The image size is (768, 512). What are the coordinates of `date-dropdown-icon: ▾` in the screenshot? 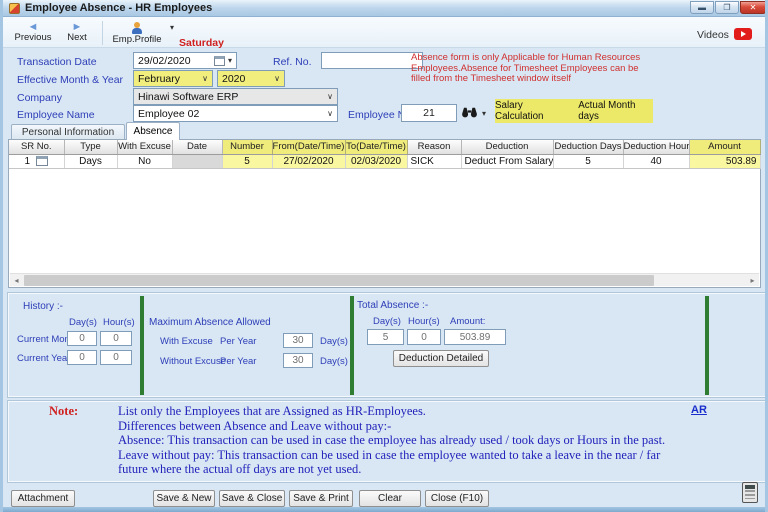 It's located at (230, 60).